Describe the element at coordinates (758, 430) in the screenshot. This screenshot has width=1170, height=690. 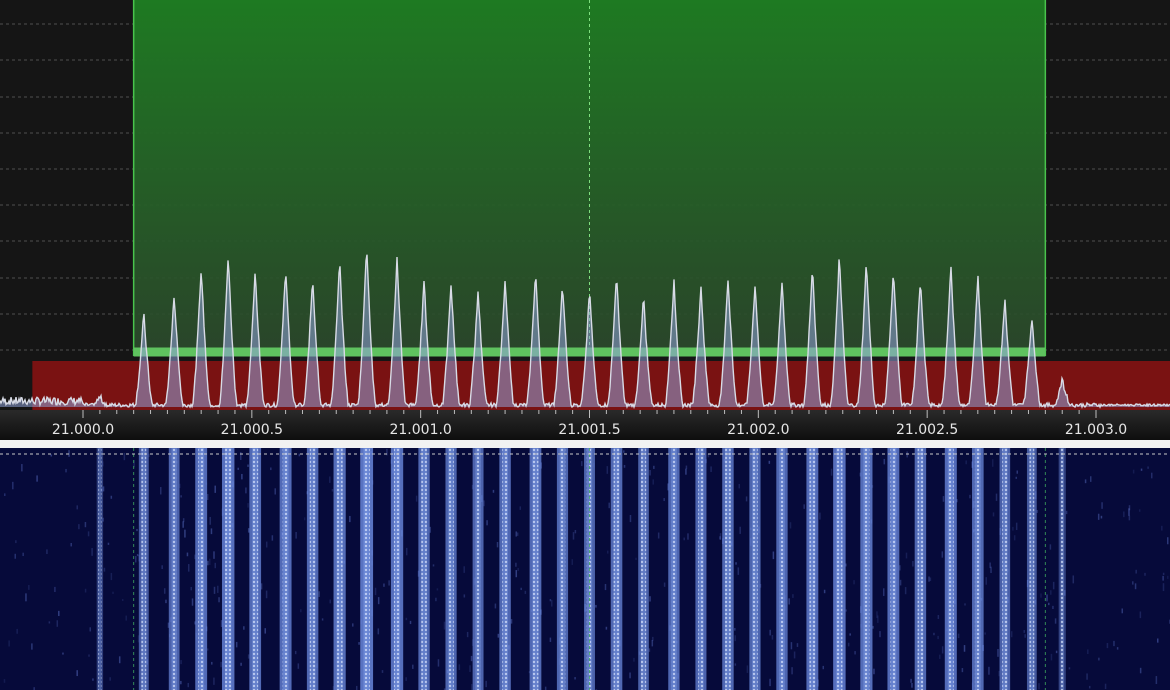
I see `tick-label: 21.002.0` at that location.